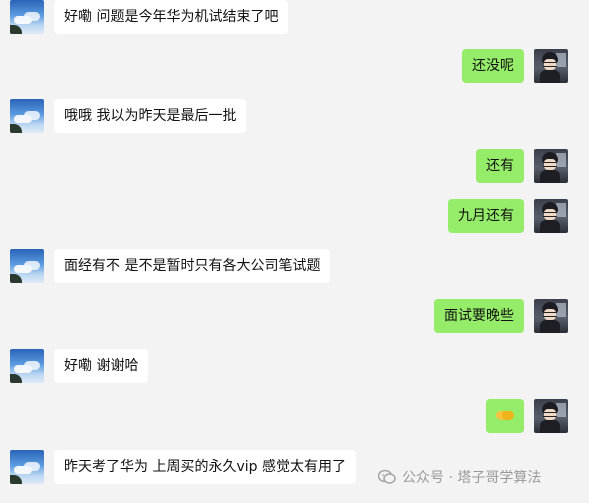 Image resolution: width=589 pixels, height=503 pixels. What do you see at coordinates (472, 478) in the screenshot?
I see `watermark-text: 公众号 · 塔子哥学算法` at bounding box center [472, 478].